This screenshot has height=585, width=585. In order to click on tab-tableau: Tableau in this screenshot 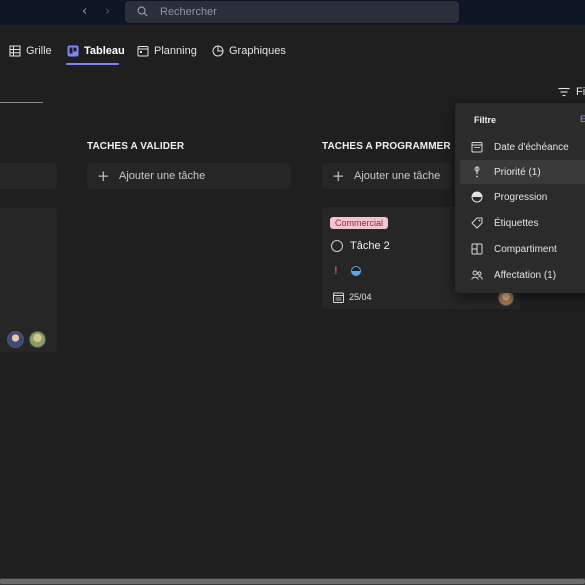, I will do `click(96, 51)`.